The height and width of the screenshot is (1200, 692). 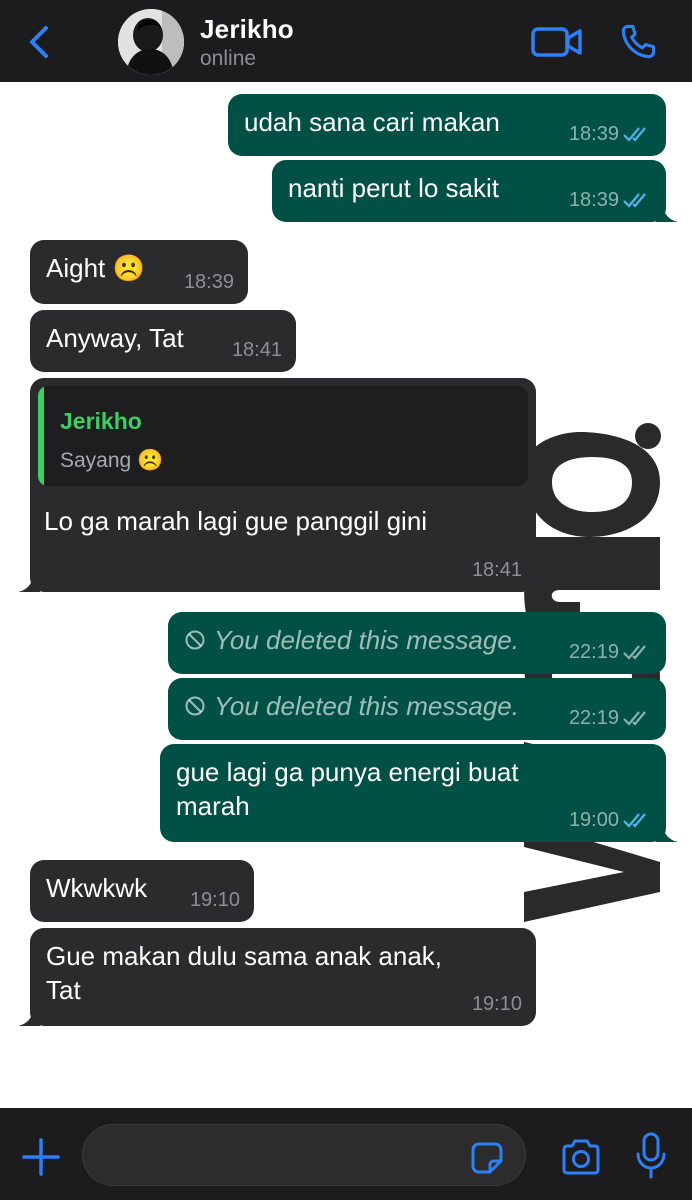 I want to click on quoted-sender: Jerikho, so click(x=101, y=421).